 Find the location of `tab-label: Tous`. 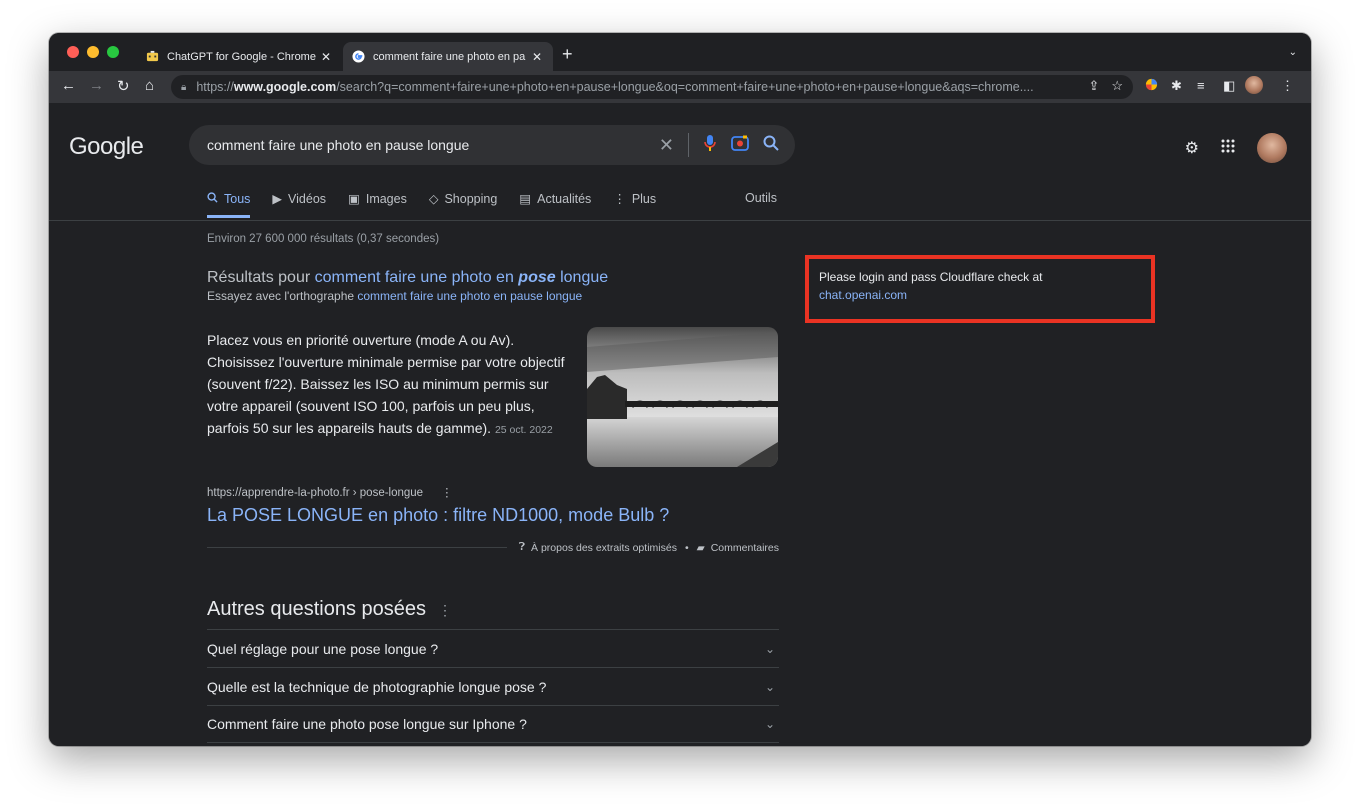

tab-label: Tous is located at coordinates (237, 198).